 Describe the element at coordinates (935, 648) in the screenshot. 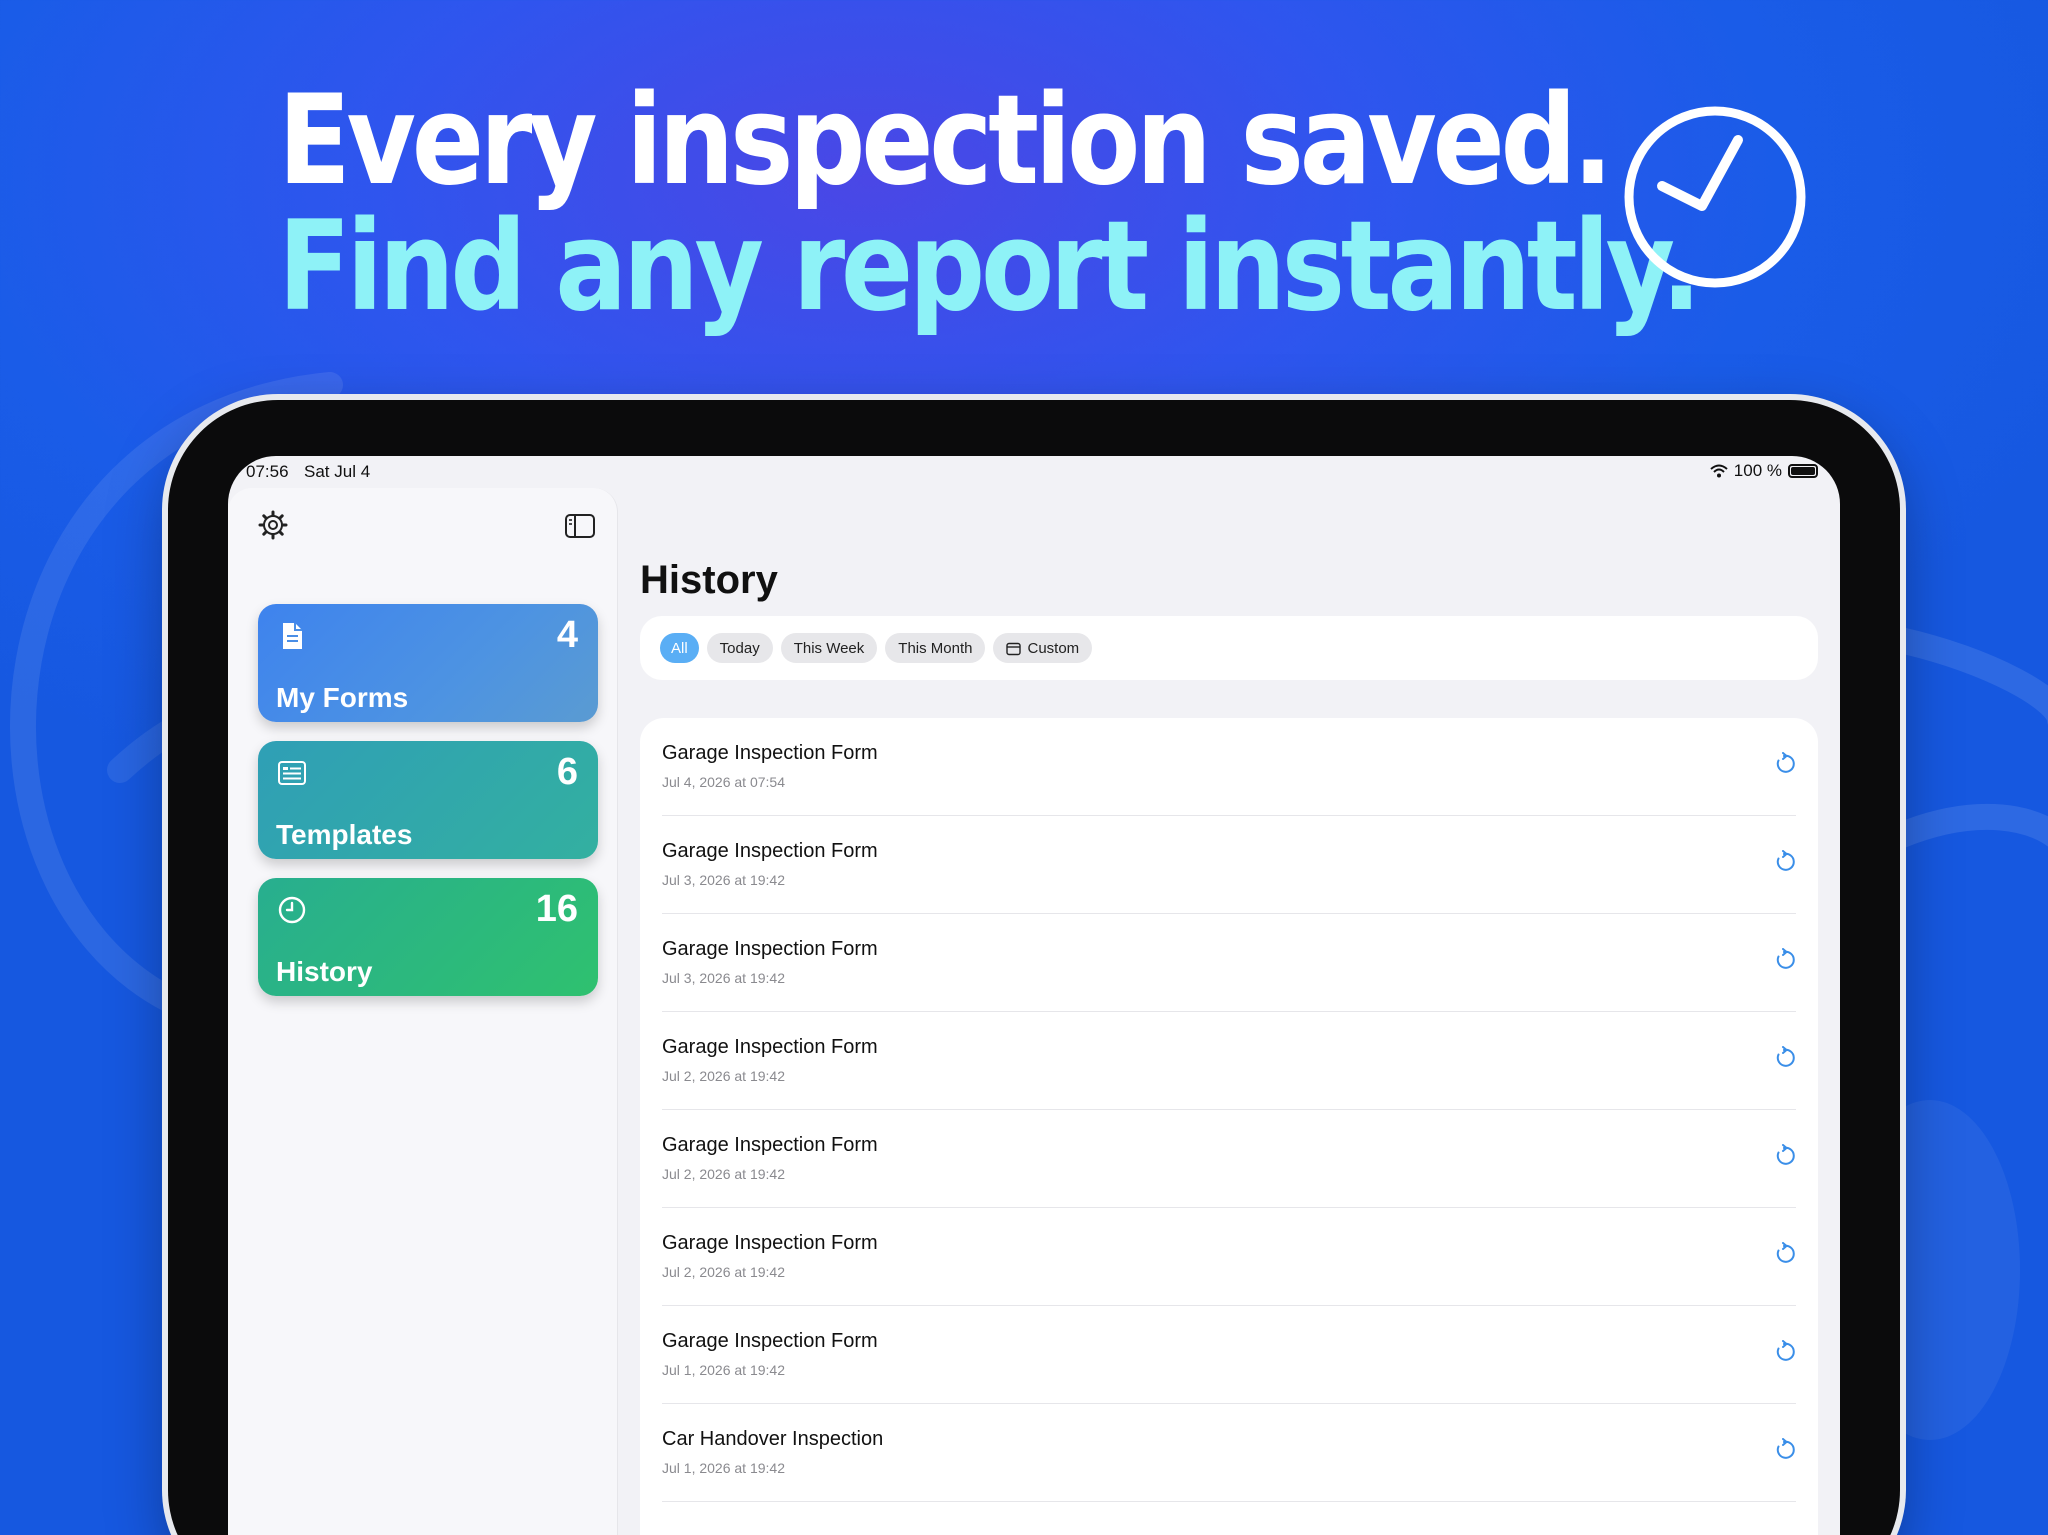

I see `filter-chip-this-month: This Month` at that location.